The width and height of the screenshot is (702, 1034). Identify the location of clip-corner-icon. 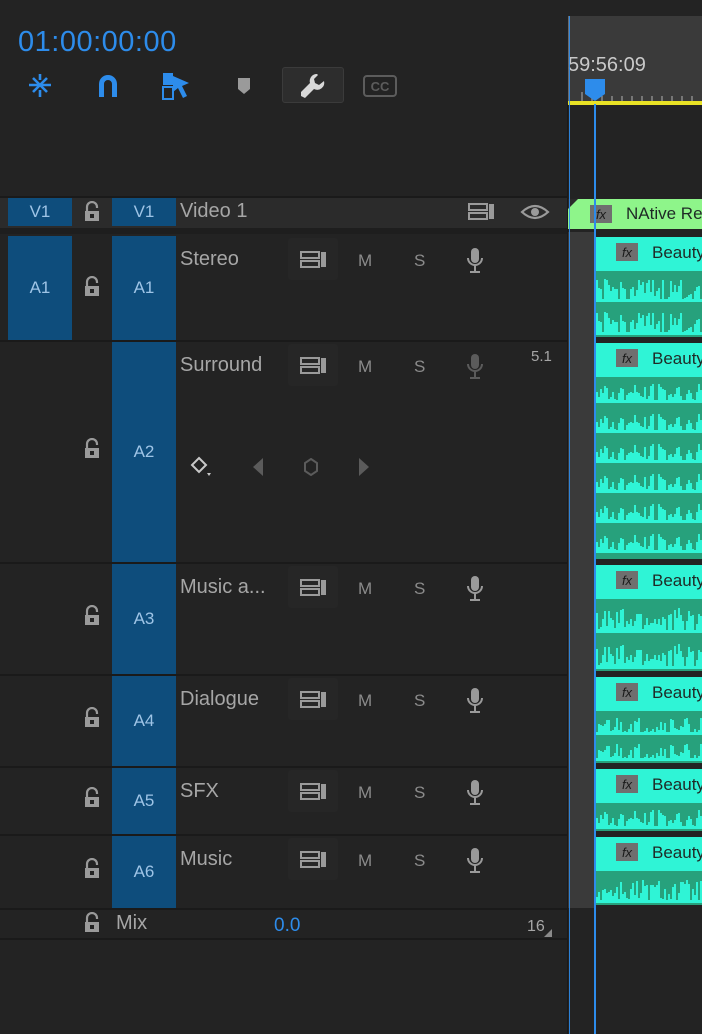
(573, 204).